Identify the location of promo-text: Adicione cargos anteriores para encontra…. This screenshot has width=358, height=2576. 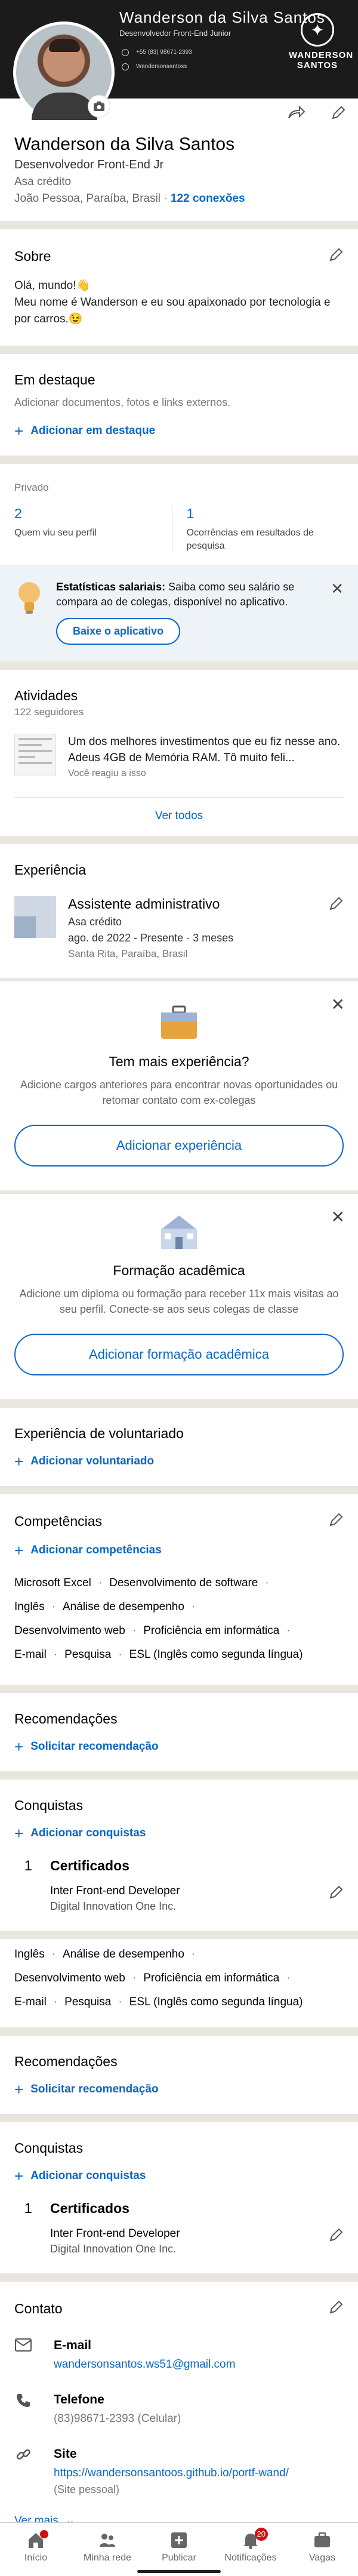
(179, 1092).